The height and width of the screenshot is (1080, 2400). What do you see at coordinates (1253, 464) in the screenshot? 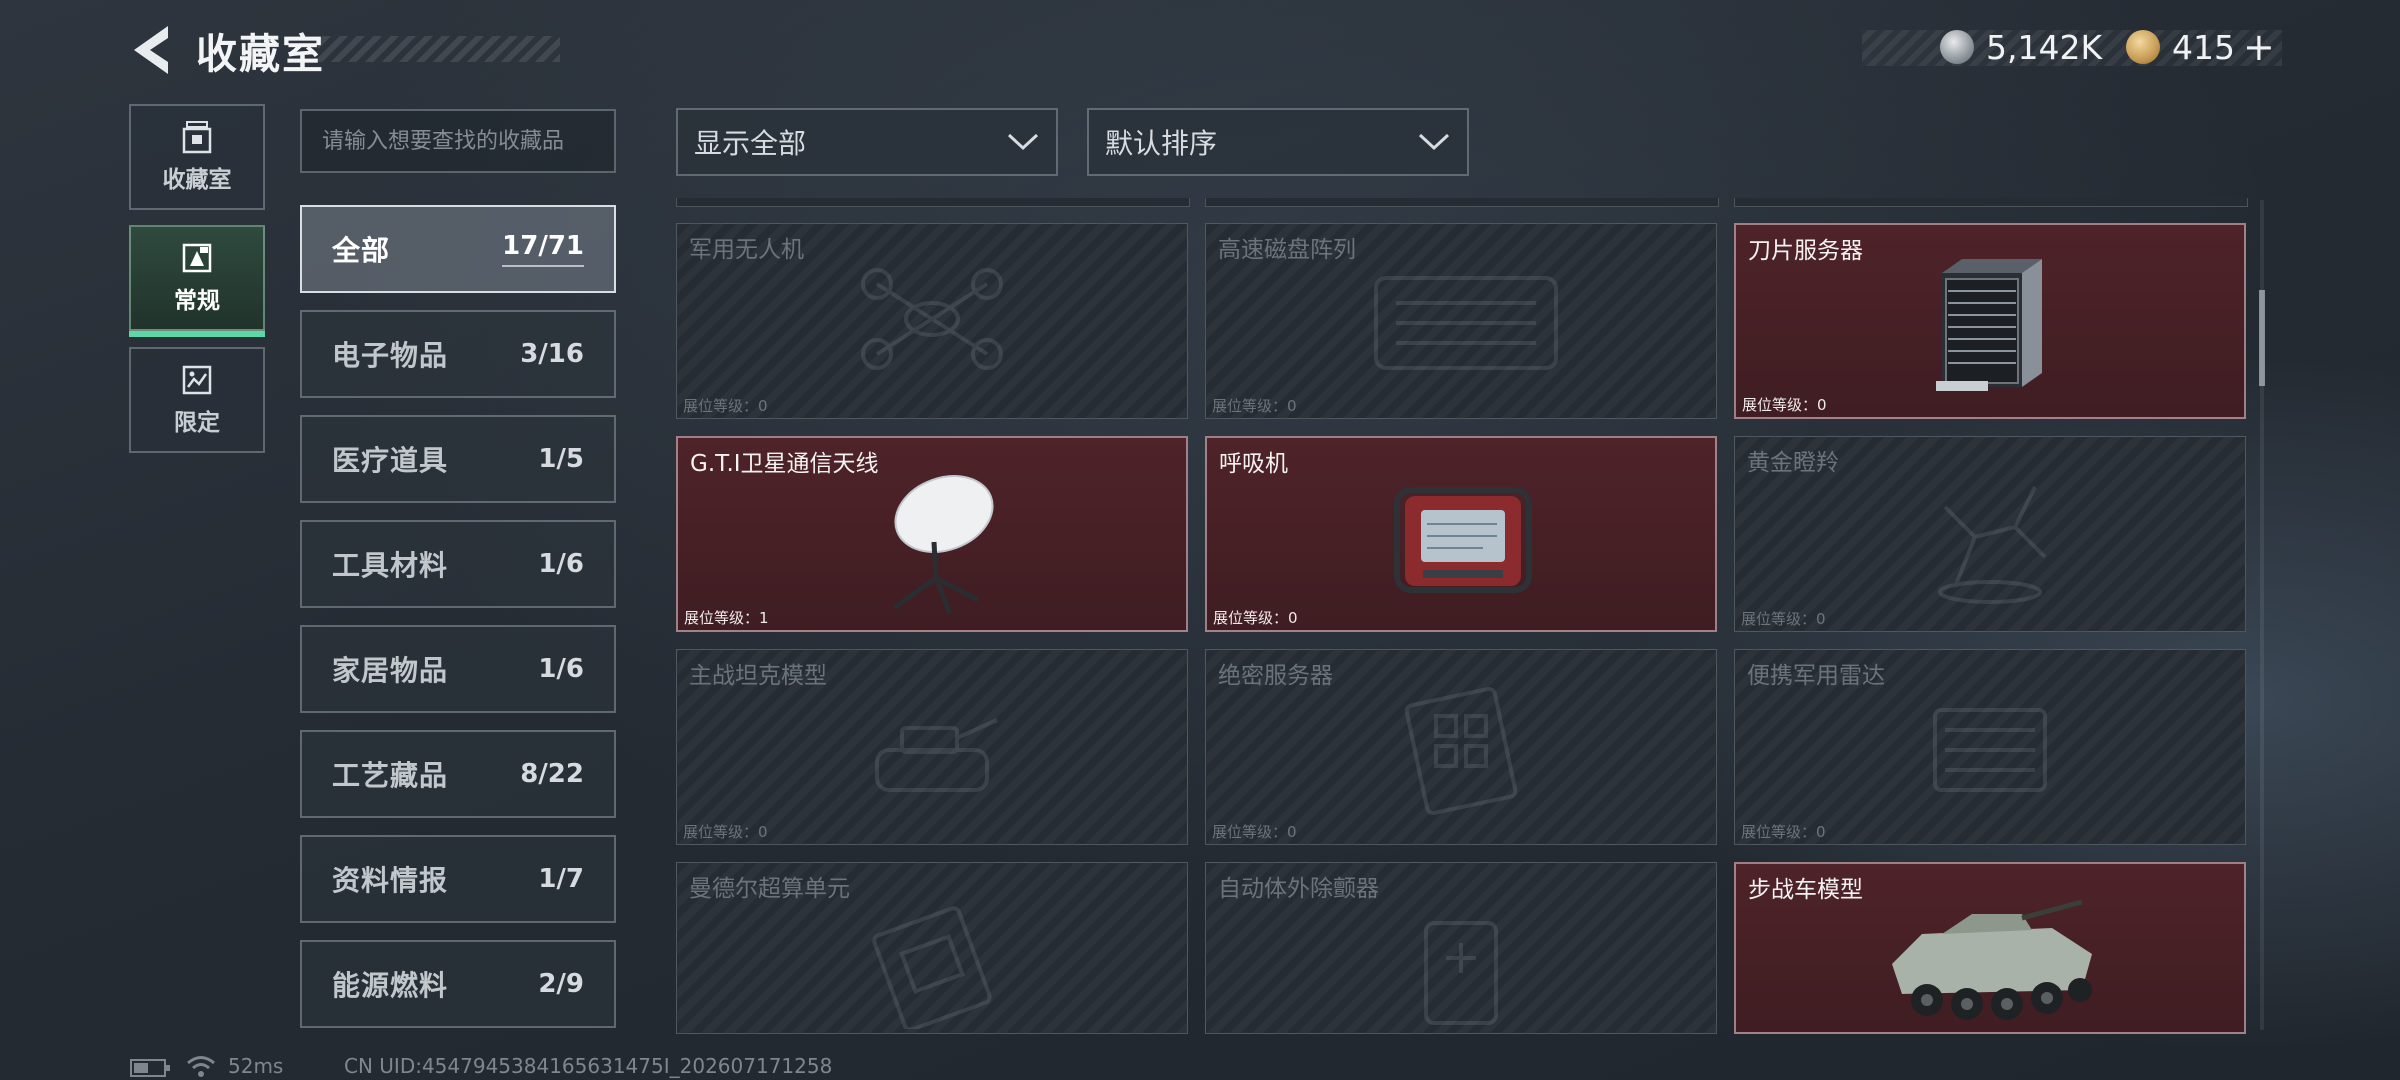
I see `item-name: 呼吸机` at bounding box center [1253, 464].